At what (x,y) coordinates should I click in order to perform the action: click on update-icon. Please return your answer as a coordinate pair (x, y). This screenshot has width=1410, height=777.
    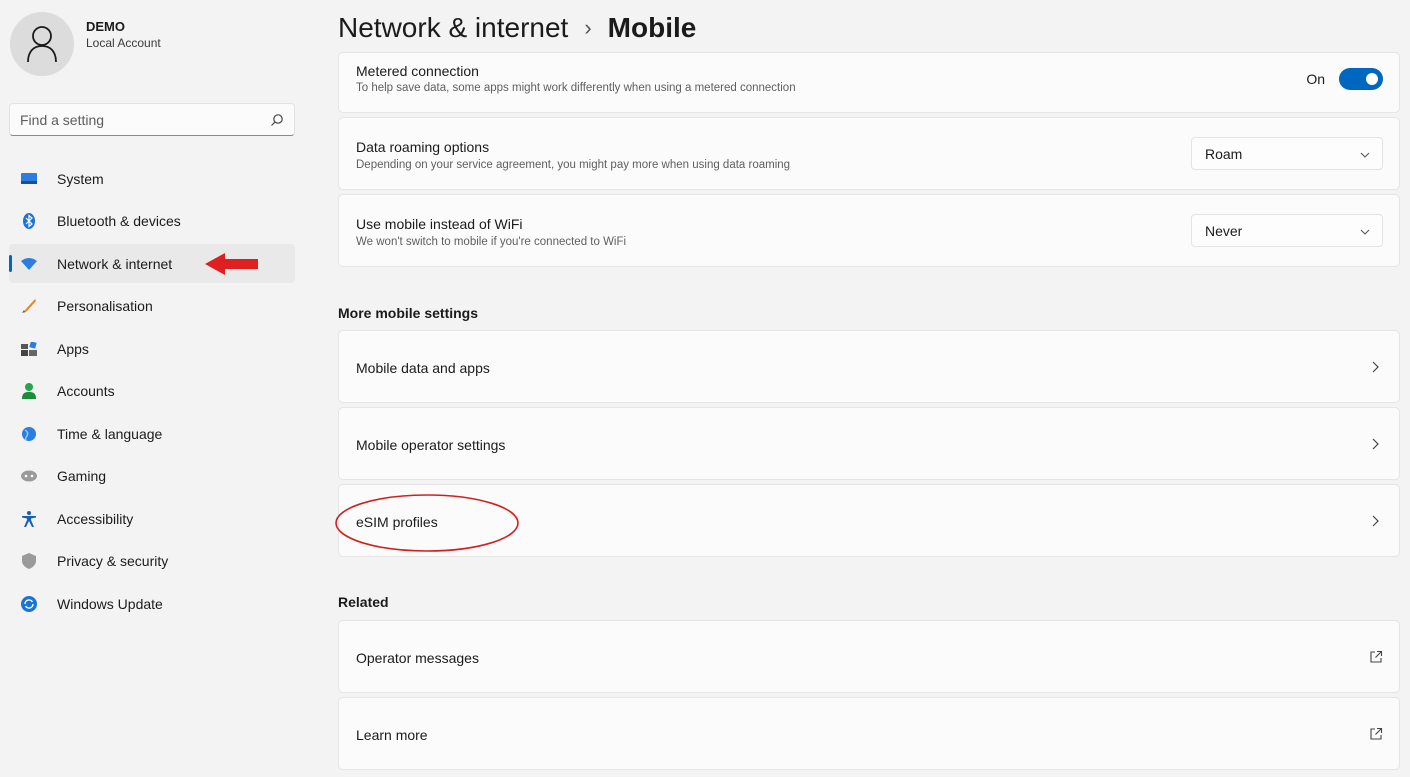
    Looking at the image, I should click on (29, 603).